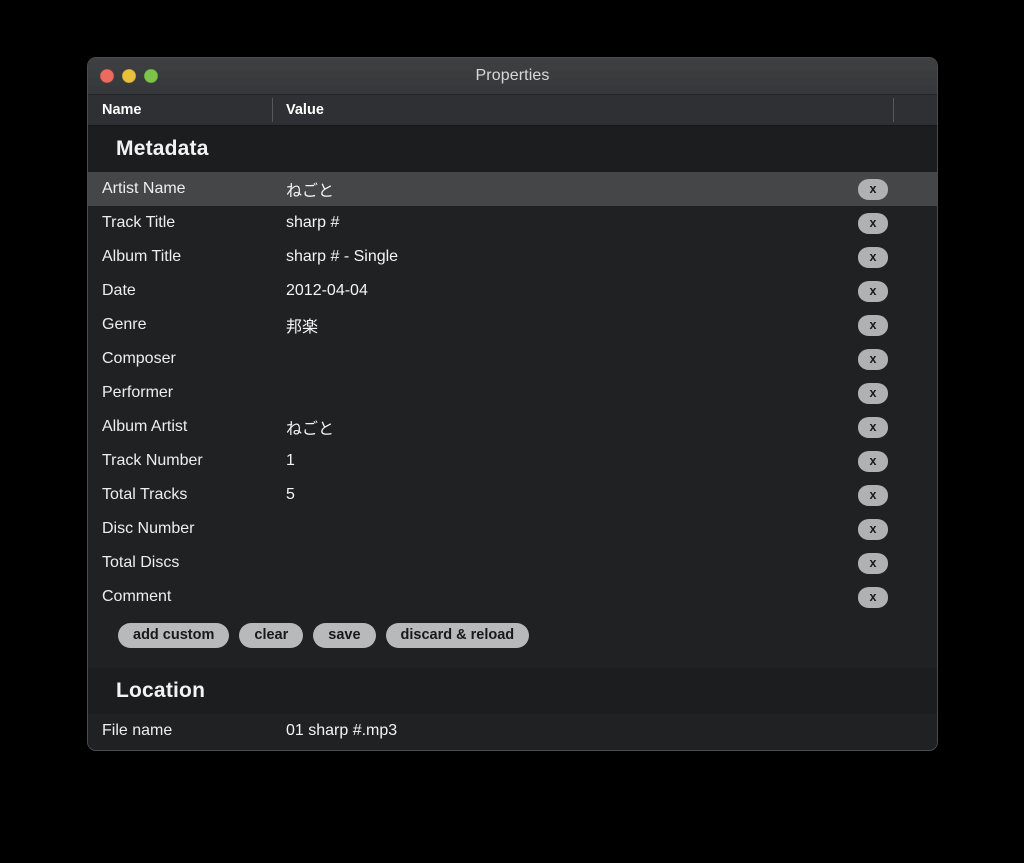 The width and height of the screenshot is (1024, 863). I want to click on window-controls, so click(129, 76).